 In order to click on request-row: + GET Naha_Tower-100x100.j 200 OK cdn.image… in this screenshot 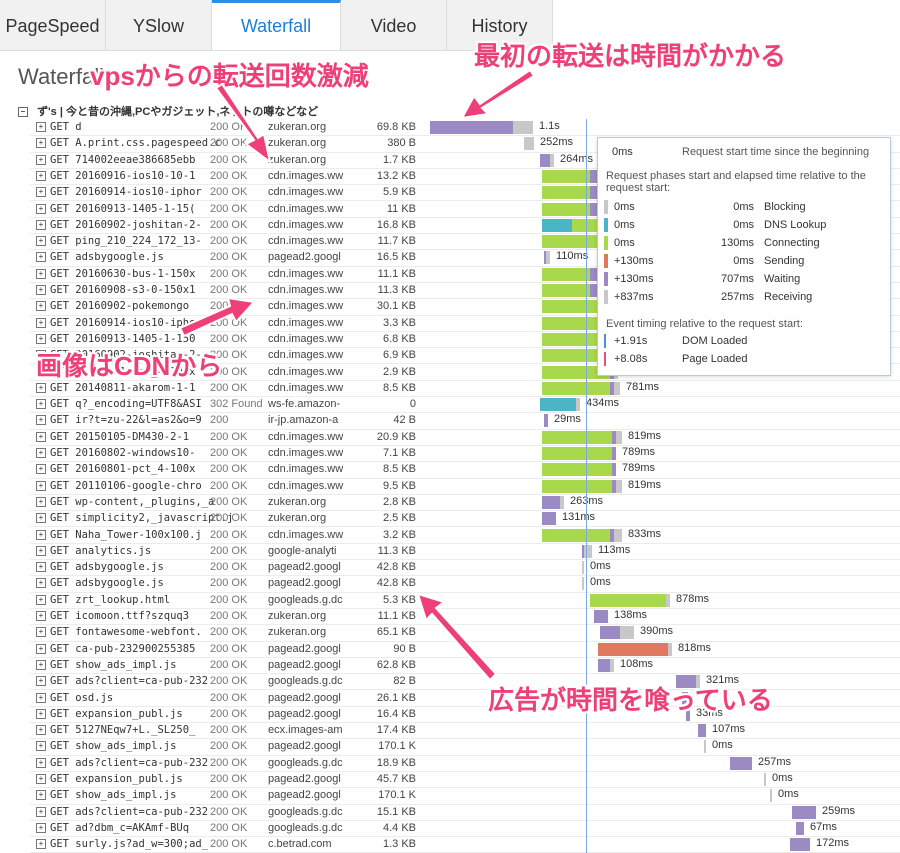, I will do `click(465, 535)`.